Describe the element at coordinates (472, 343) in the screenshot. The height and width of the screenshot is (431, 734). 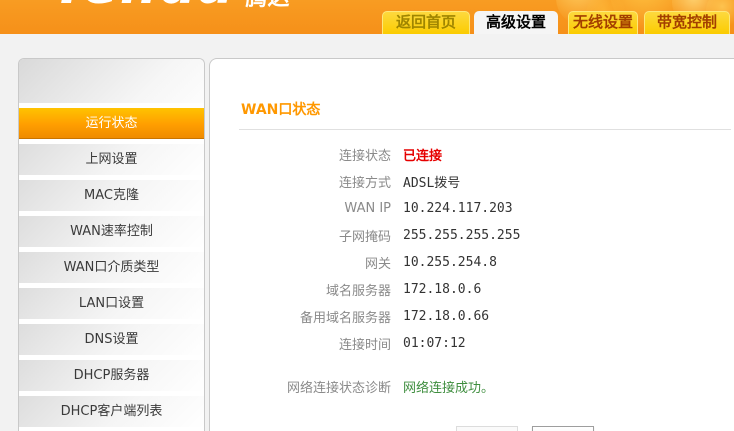
I see `row-connection-time: 连接时间 01:07:12` at that location.